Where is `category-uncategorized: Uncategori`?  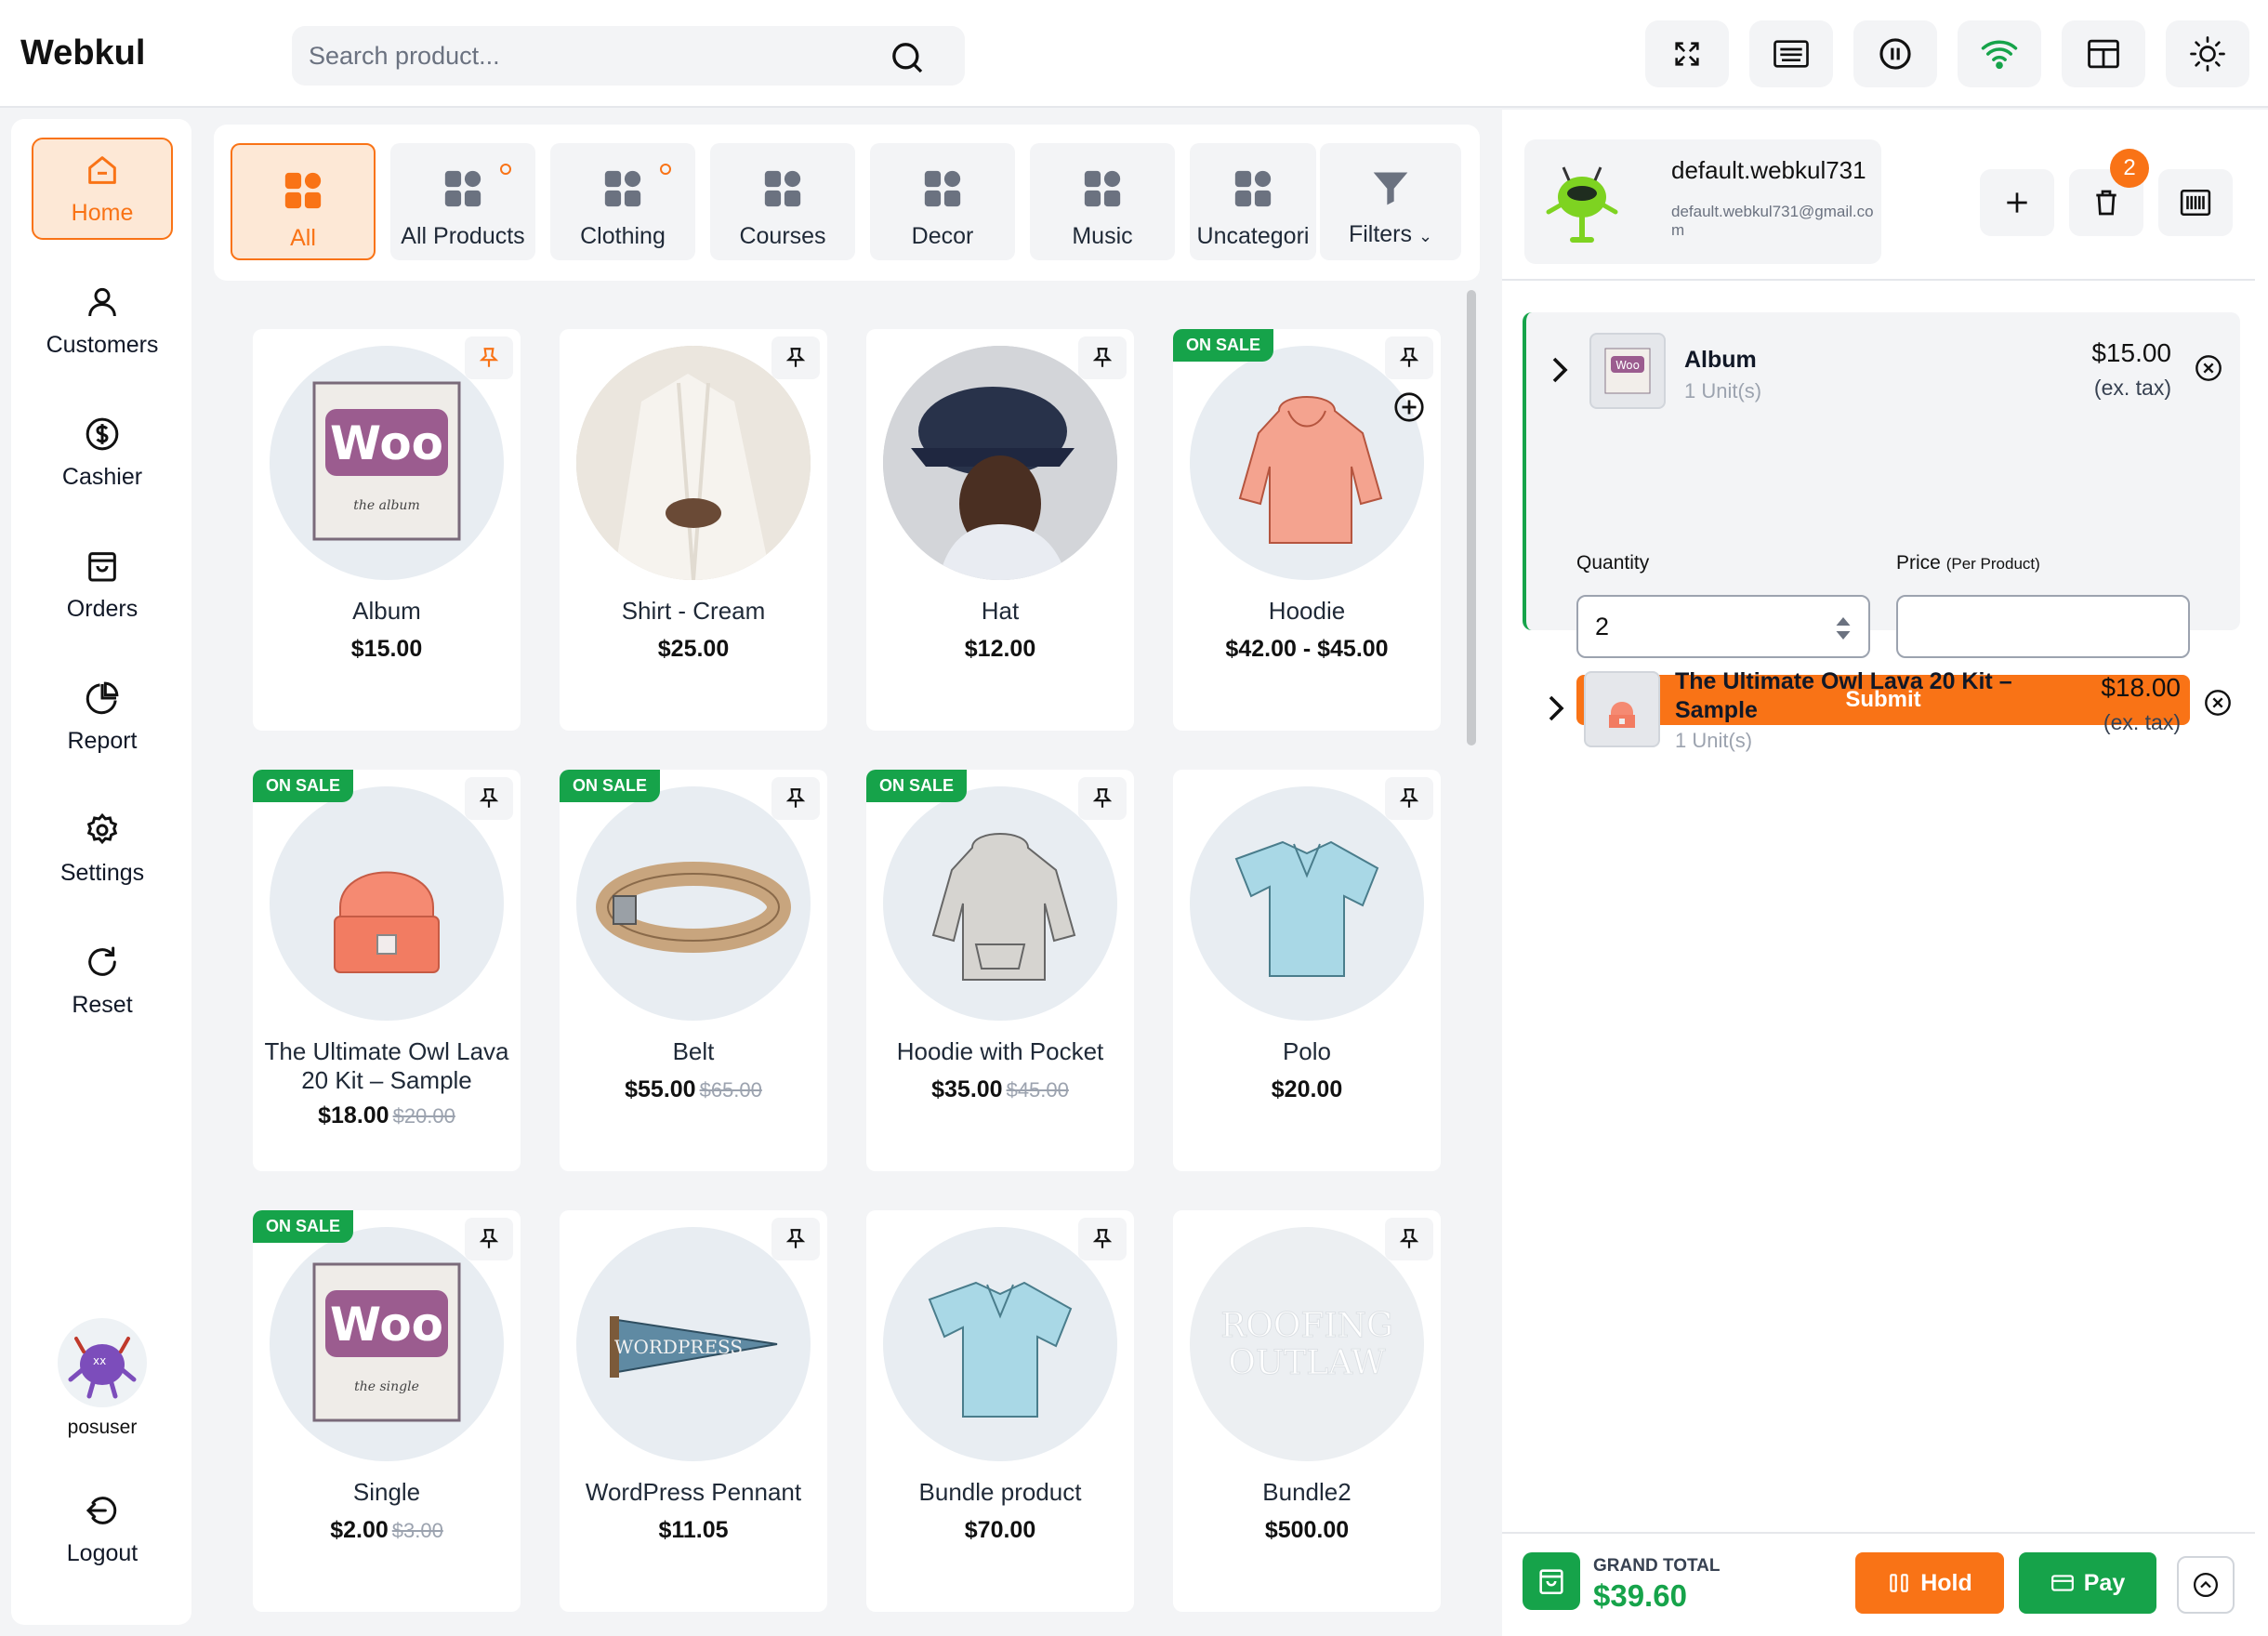 category-uncategorized: Uncategori is located at coordinates (1253, 202).